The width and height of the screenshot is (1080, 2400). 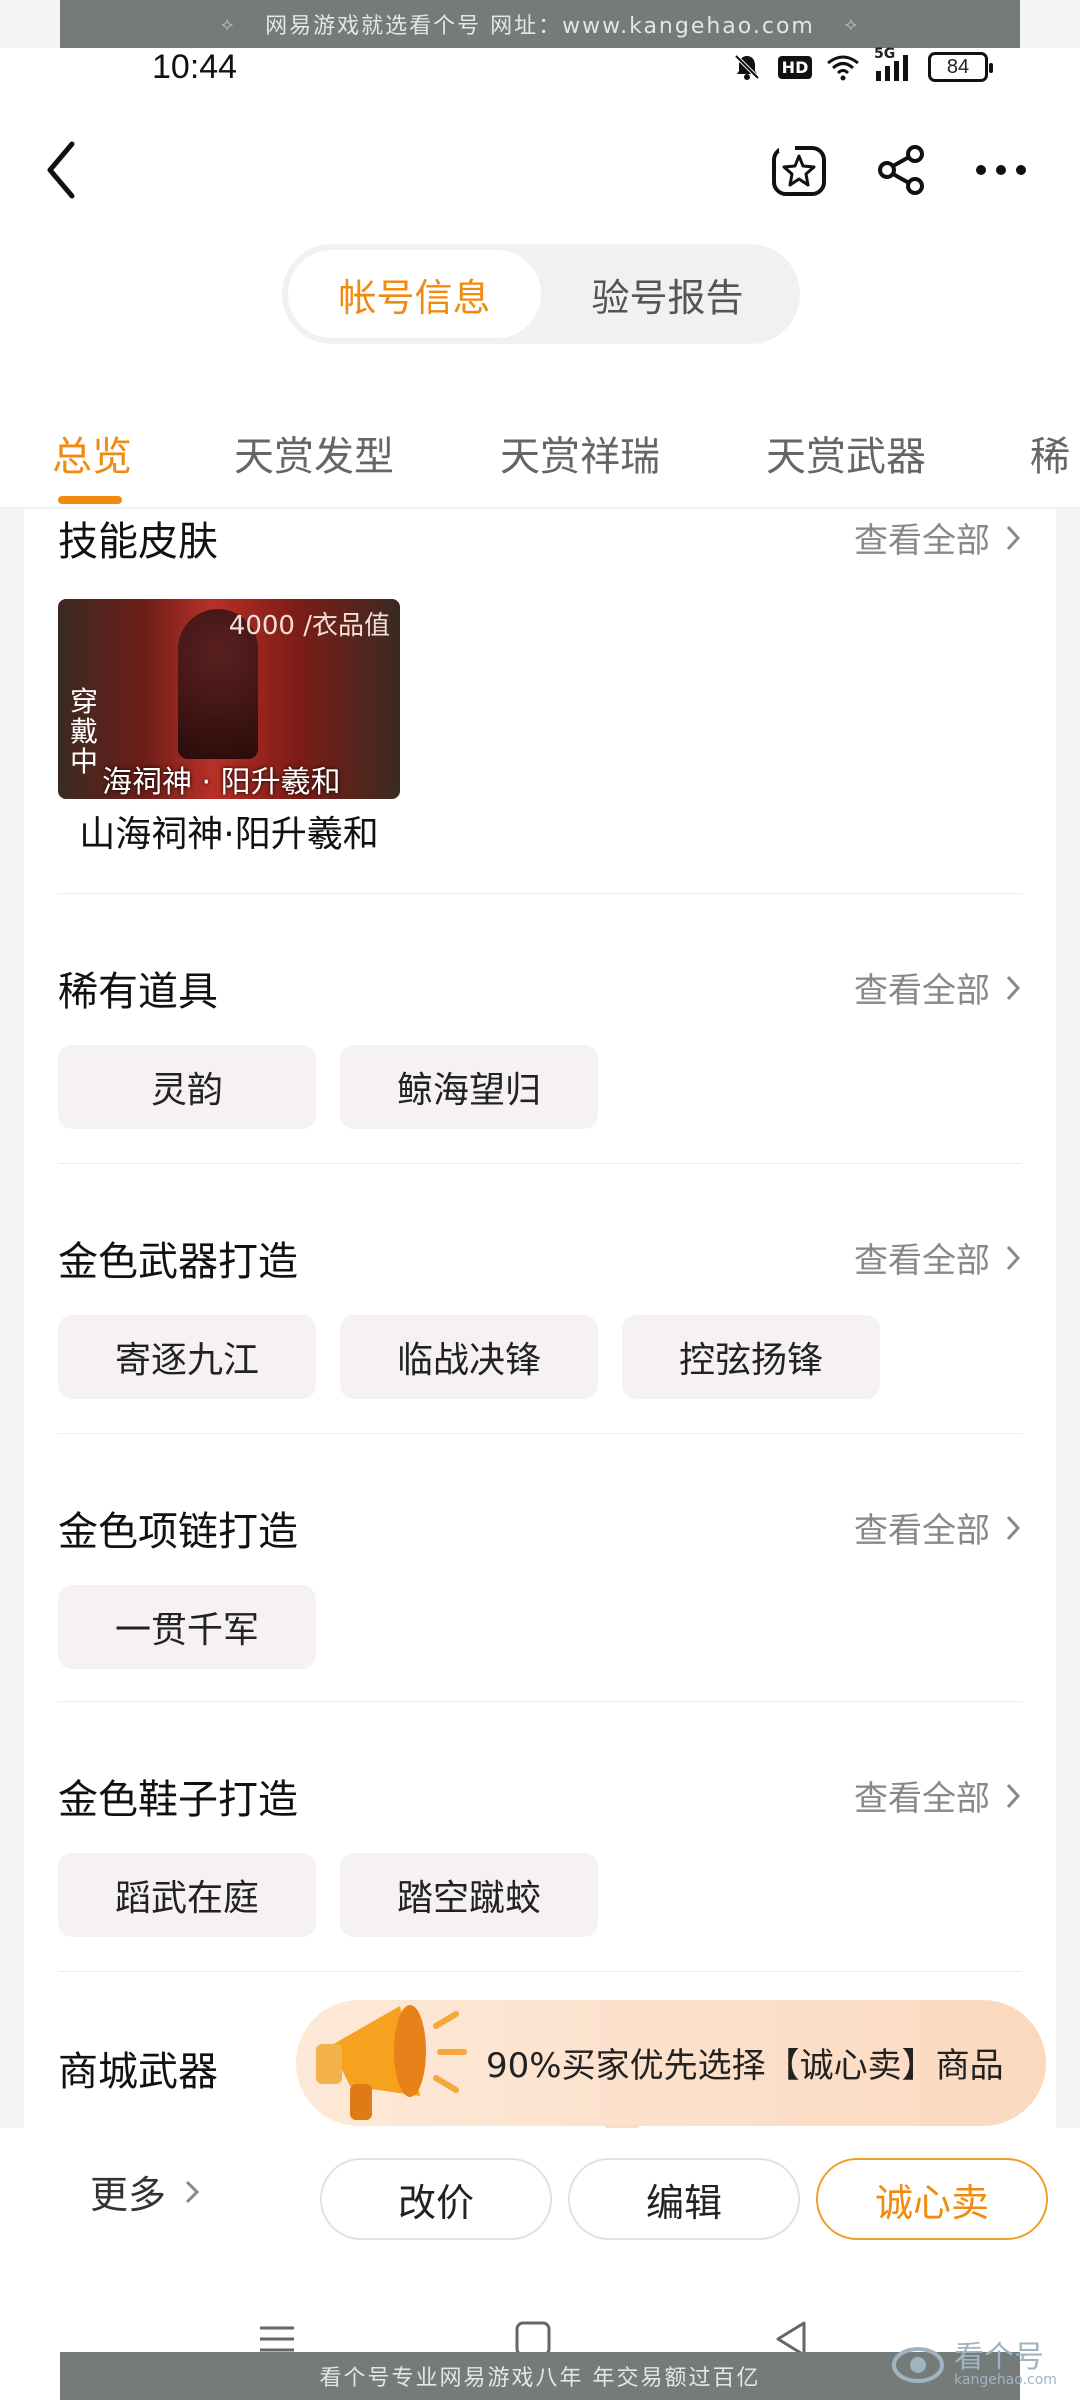 What do you see at coordinates (999, 2357) in the screenshot?
I see `logo-text: 看个号` at bounding box center [999, 2357].